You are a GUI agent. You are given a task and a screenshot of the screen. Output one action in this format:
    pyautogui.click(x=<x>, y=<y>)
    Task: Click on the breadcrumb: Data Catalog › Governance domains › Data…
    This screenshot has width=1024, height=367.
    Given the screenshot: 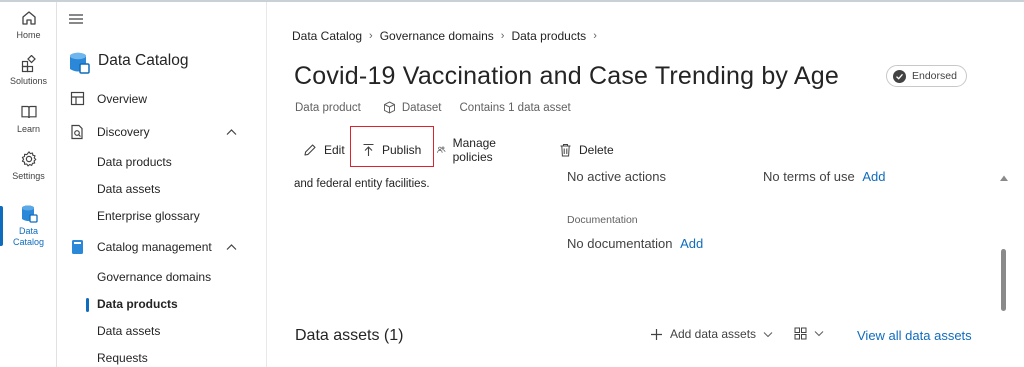 What is the action you would take?
    pyautogui.click(x=448, y=36)
    